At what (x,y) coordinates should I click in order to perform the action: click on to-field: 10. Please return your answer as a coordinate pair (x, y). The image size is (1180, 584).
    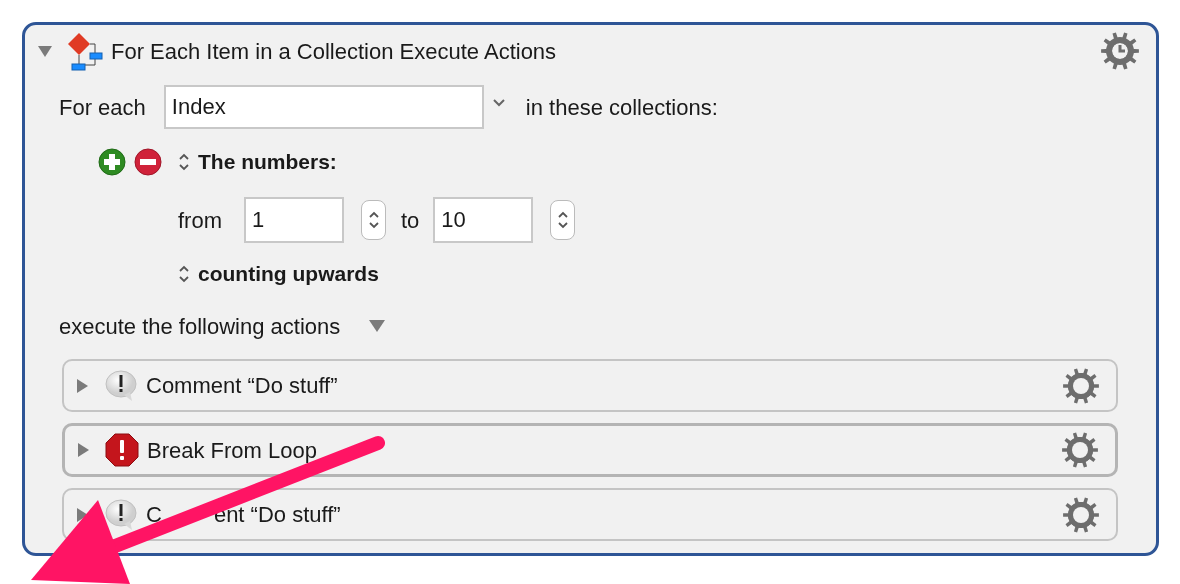
    Looking at the image, I should click on (483, 220).